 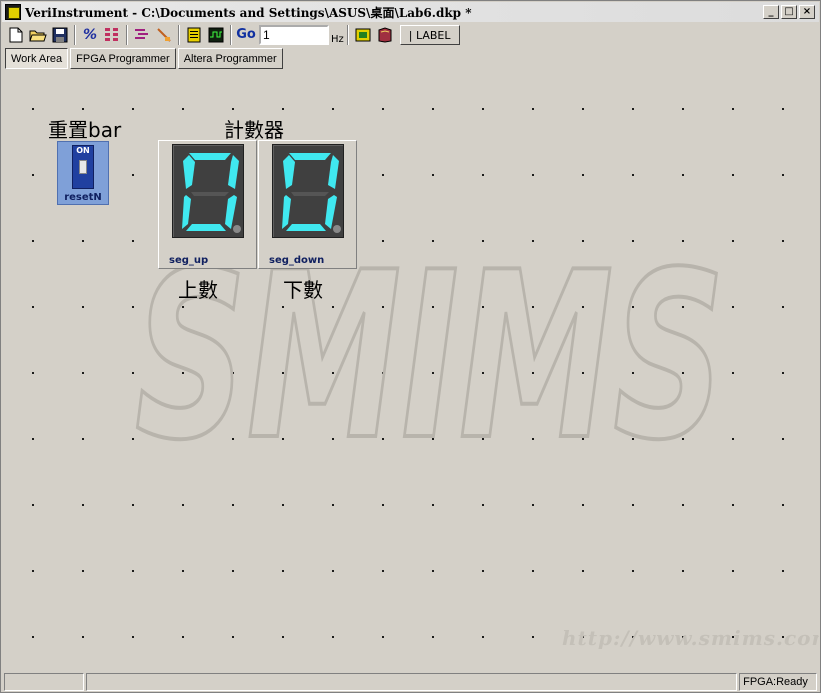 I want to click on reset-label: 重置bar, so click(x=85, y=130).